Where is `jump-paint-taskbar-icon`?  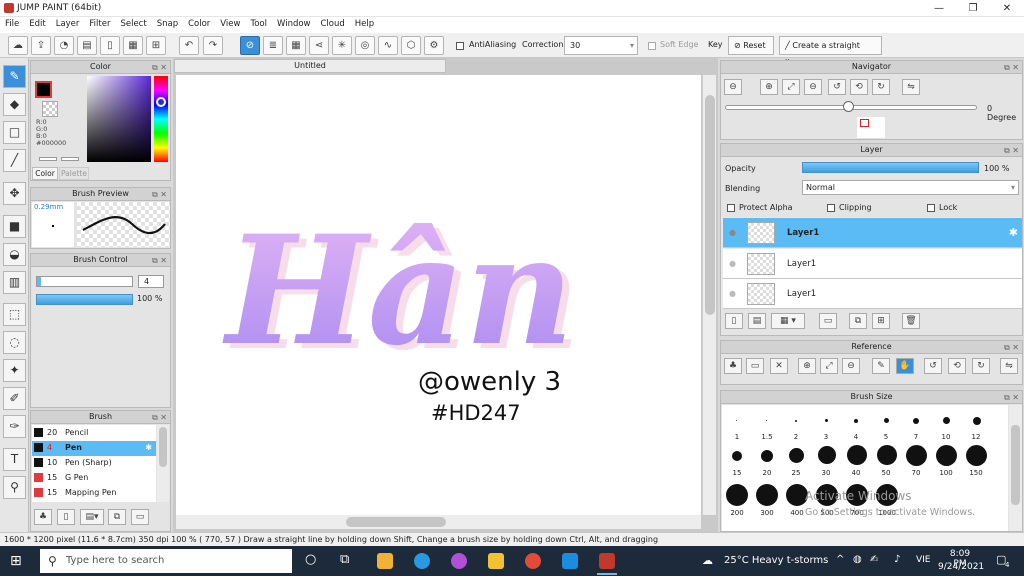 jump-paint-taskbar-icon is located at coordinates (607, 561).